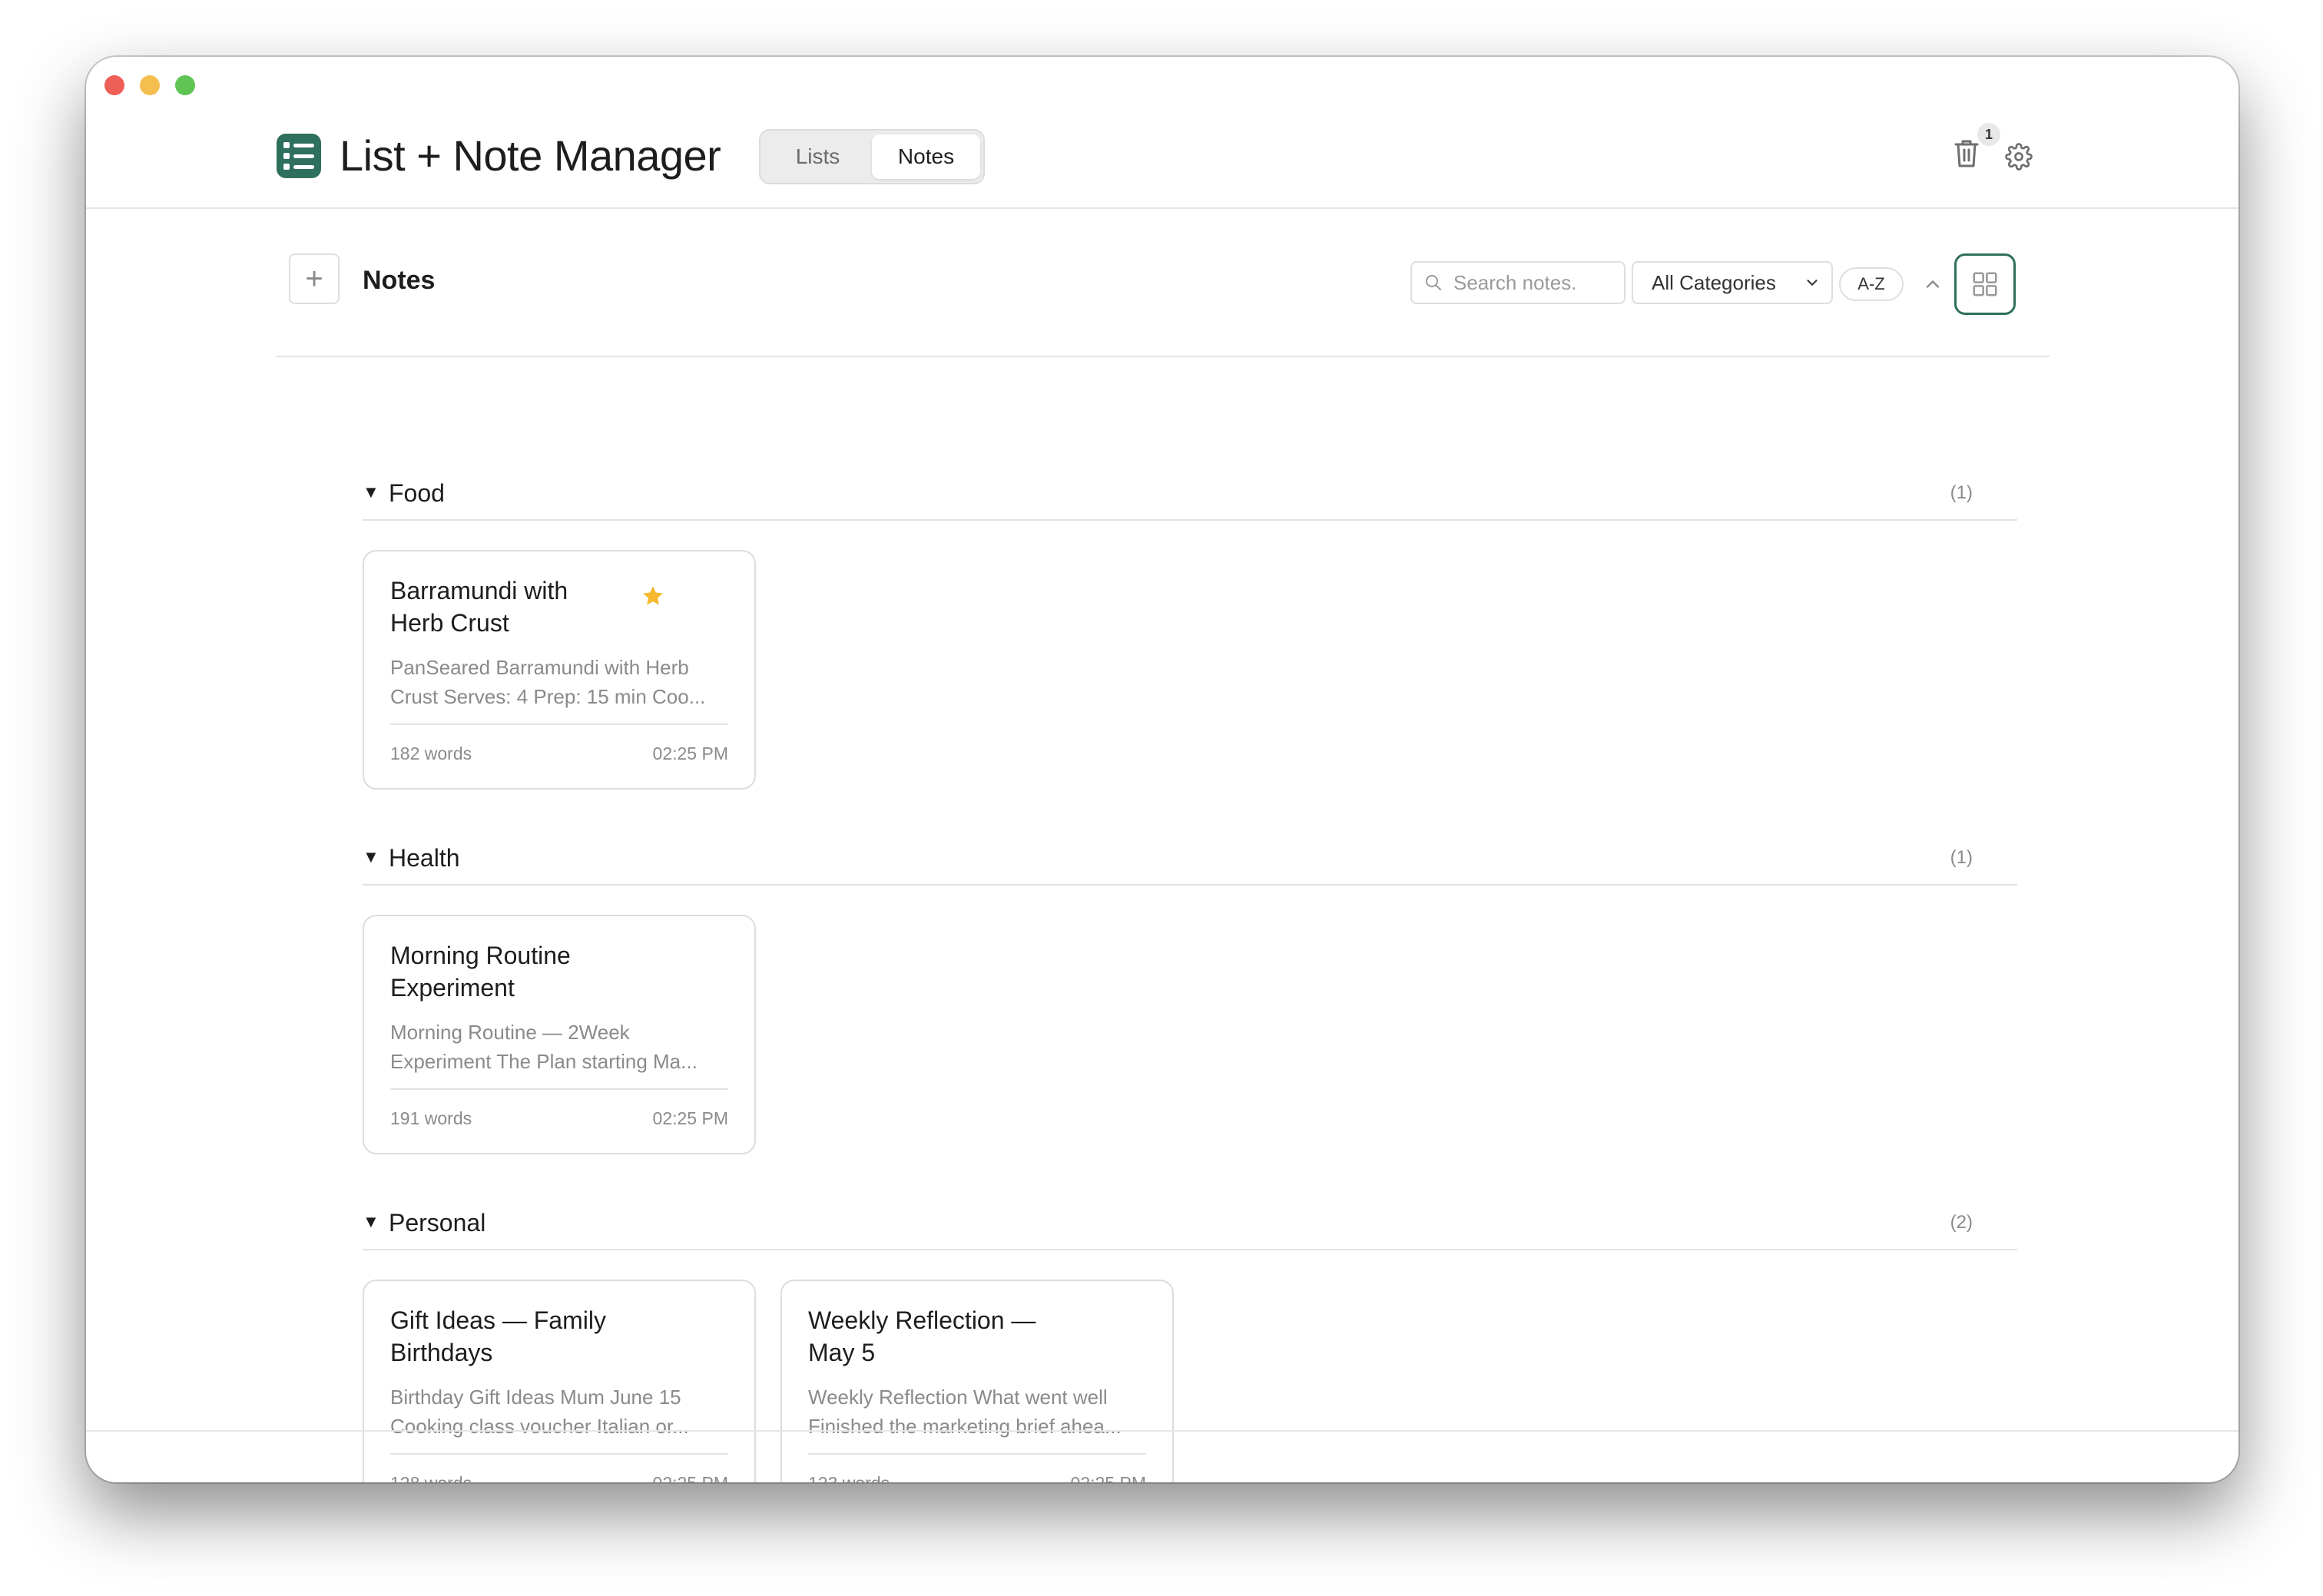 This screenshot has height=1596, width=2323. Describe the element at coordinates (425, 858) in the screenshot. I see `group-name: Health` at that location.